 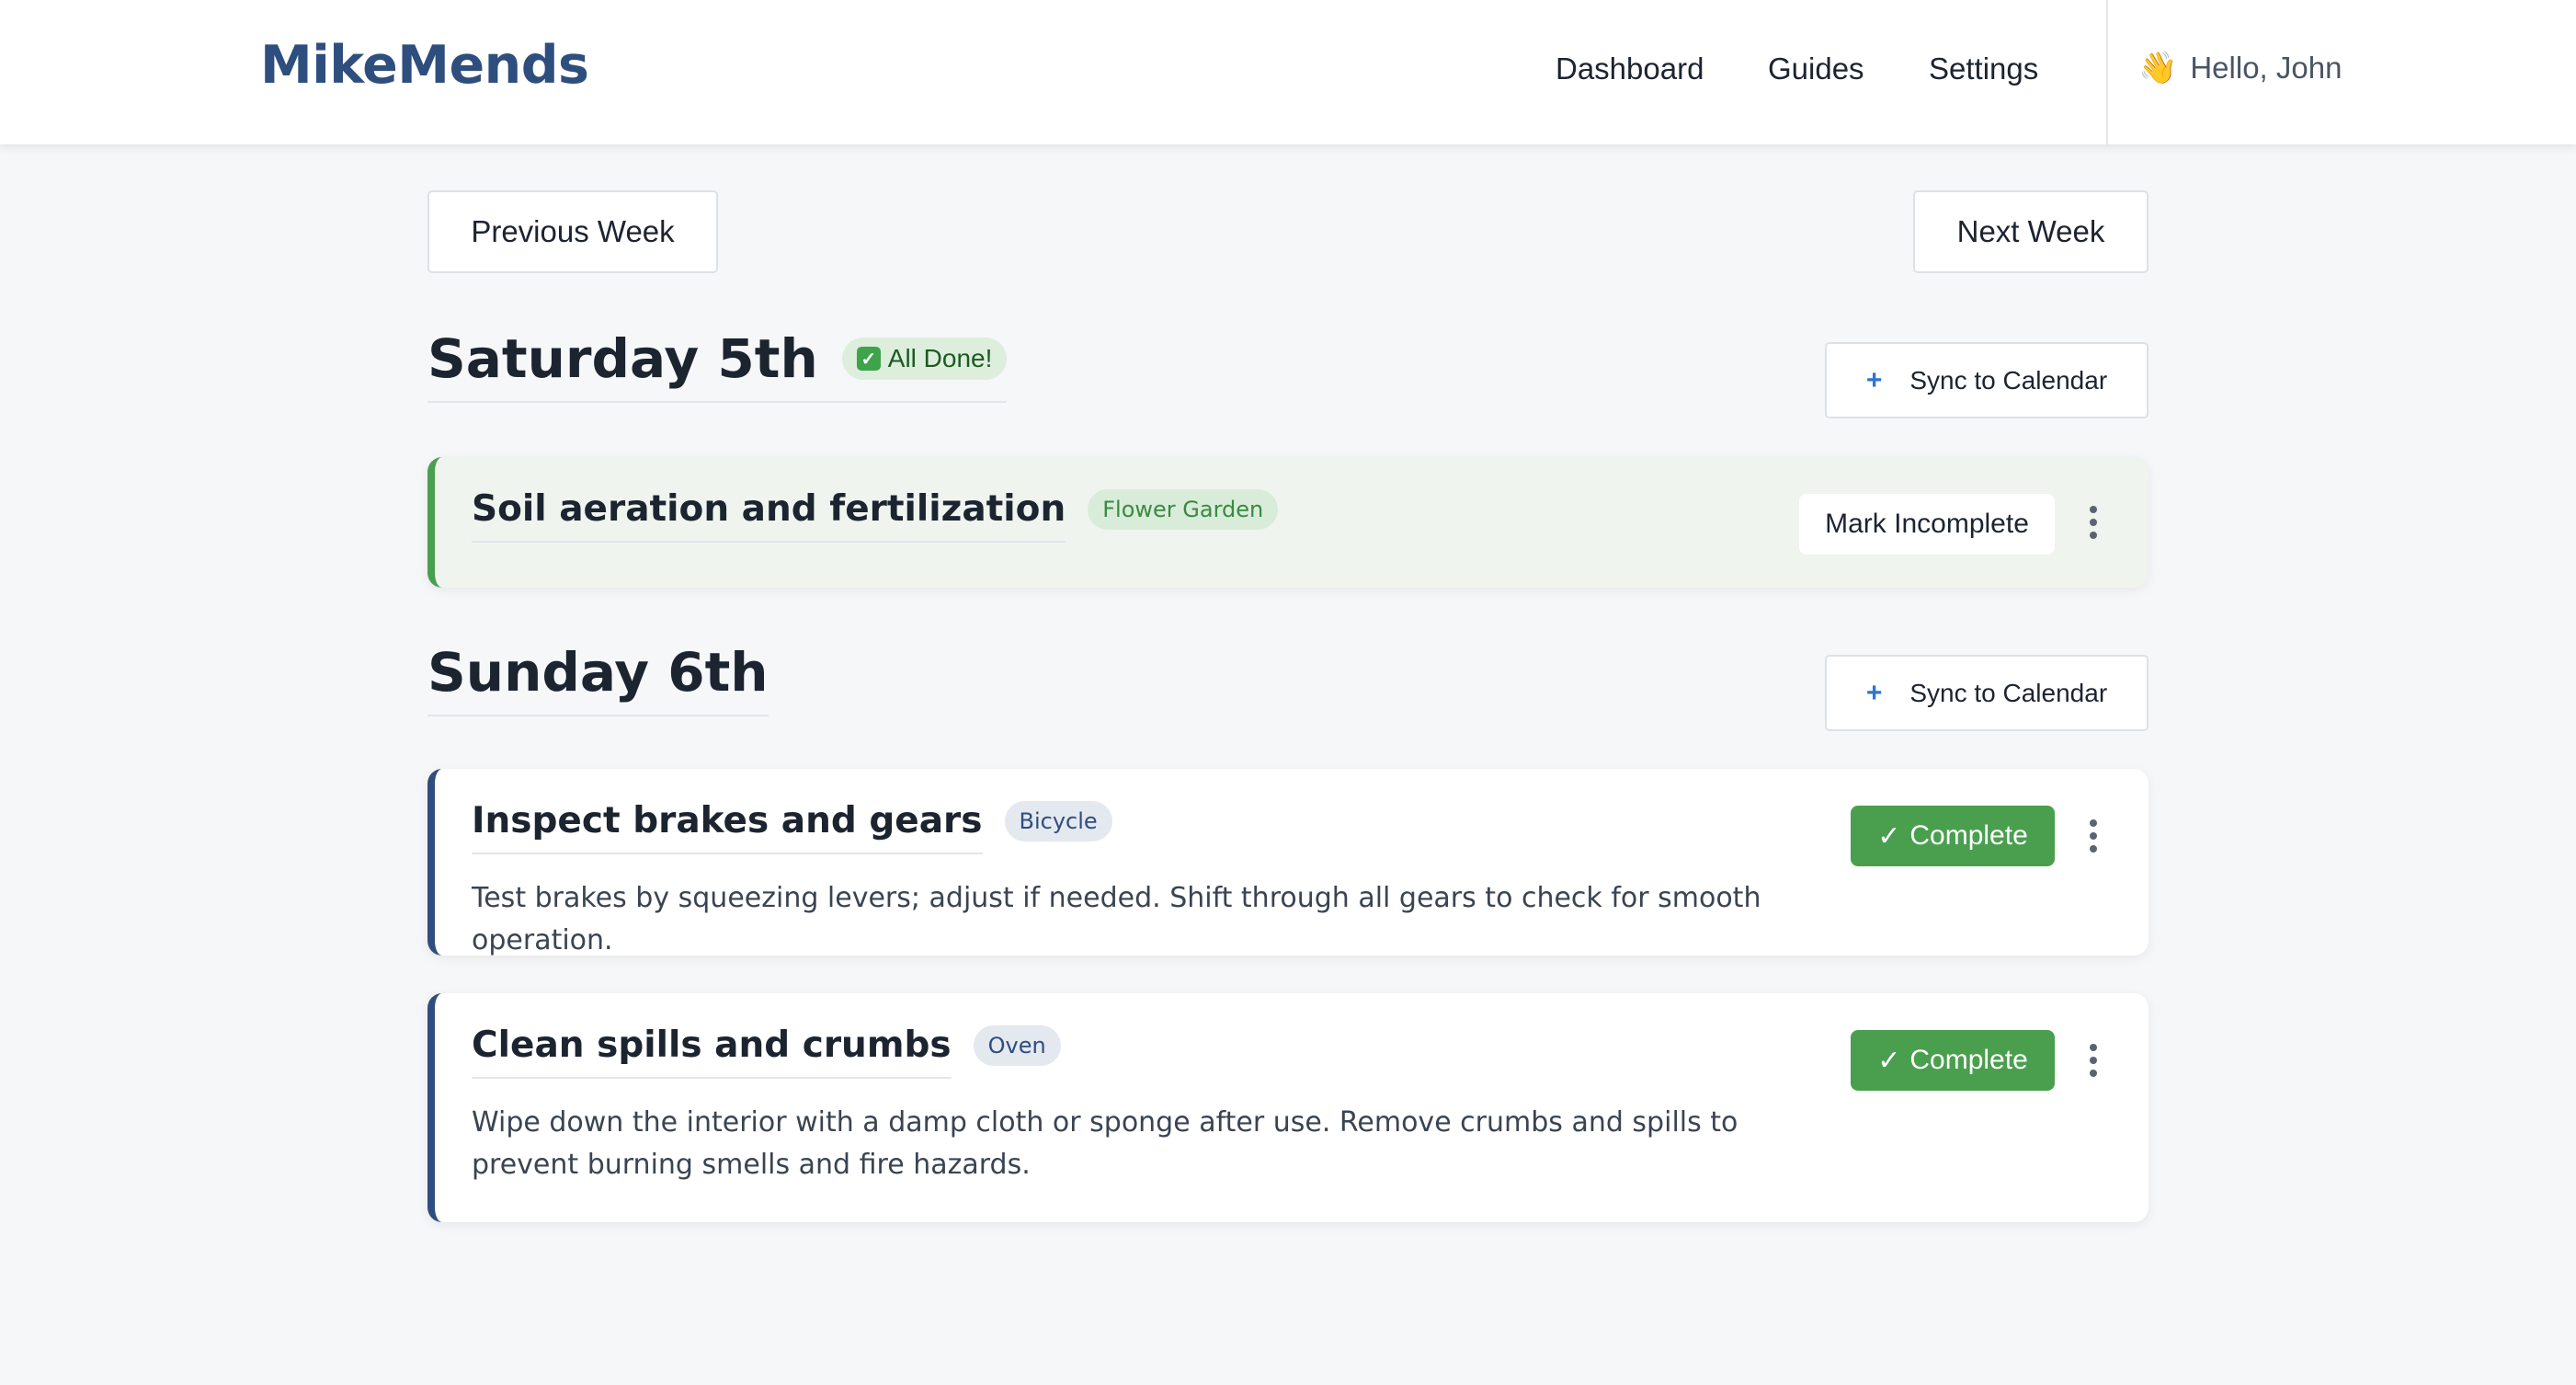 I want to click on all-done-badge: ✓ All Done!, so click(x=924, y=359).